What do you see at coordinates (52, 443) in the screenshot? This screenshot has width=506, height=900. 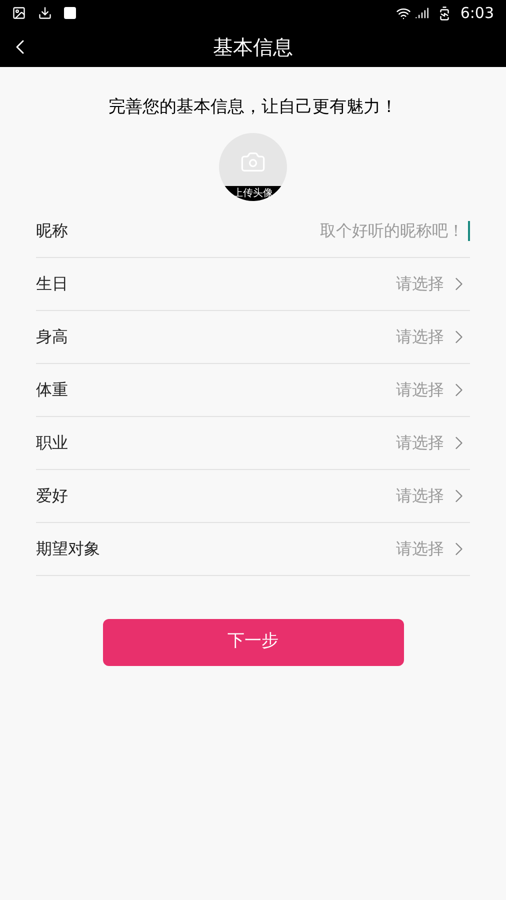 I see `field-label: 职业` at bounding box center [52, 443].